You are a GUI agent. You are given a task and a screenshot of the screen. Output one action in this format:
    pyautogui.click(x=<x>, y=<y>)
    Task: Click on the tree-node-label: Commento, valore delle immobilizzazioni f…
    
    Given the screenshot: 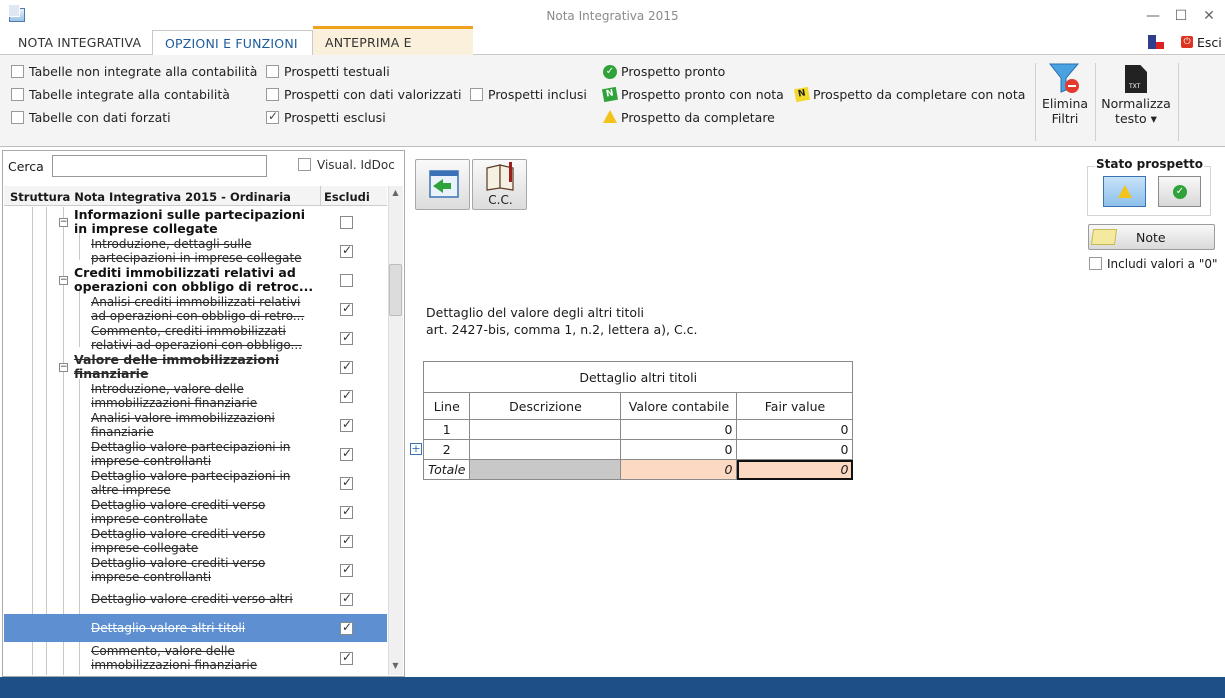 What is the action you would take?
    pyautogui.click(x=174, y=658)
    